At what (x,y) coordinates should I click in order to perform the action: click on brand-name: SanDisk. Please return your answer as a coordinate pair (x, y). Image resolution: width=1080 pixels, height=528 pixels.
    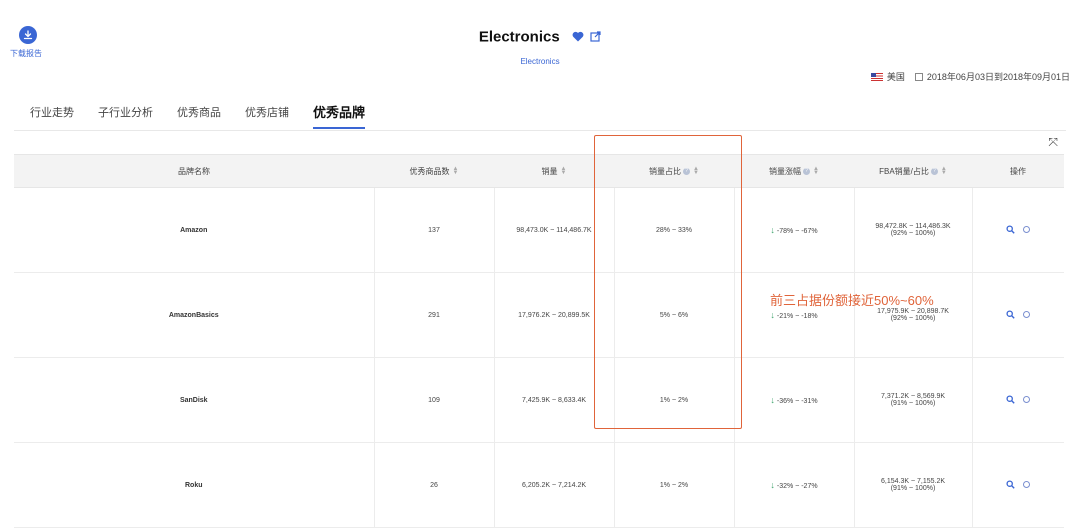
    Looking at the image, I should click on (194, 400).